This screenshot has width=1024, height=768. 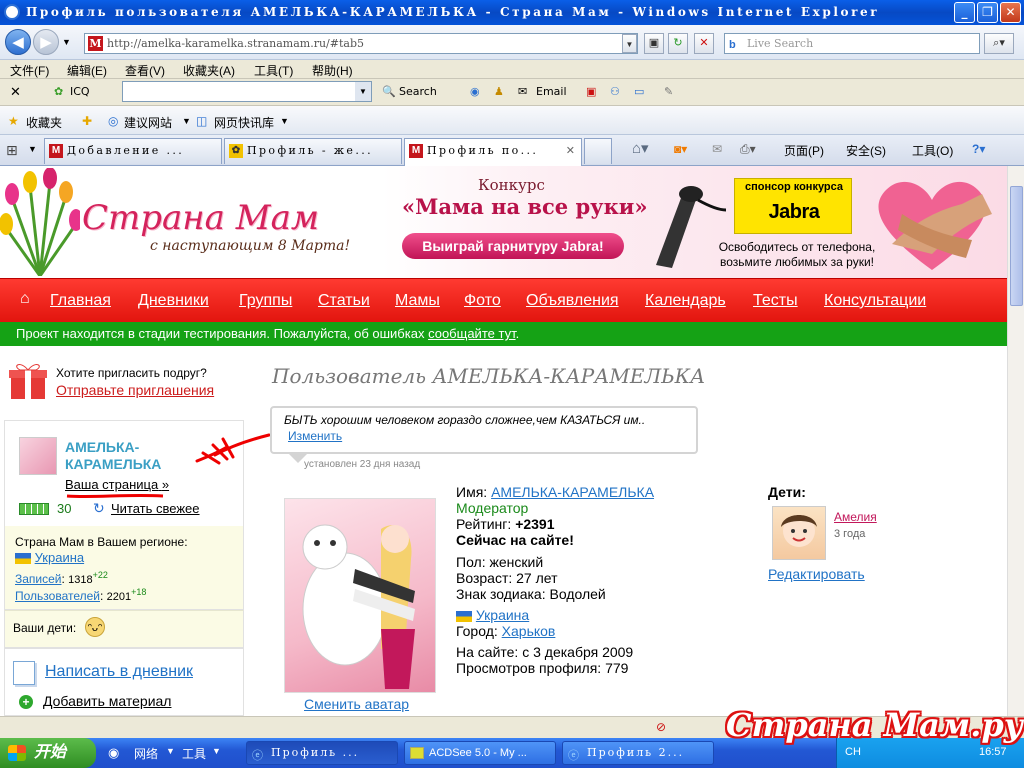 What do you see at coordinates (360, 595) in the screenshot?
I see `profile-avatar` at bounding box center [360, 595].